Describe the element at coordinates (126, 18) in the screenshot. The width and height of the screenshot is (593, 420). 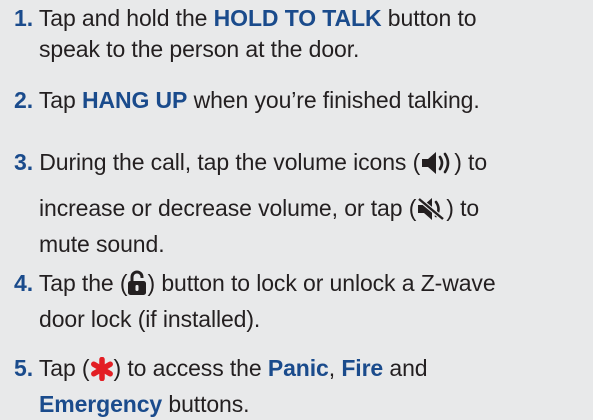
I see `step-text: Tap and hold the` at that location.